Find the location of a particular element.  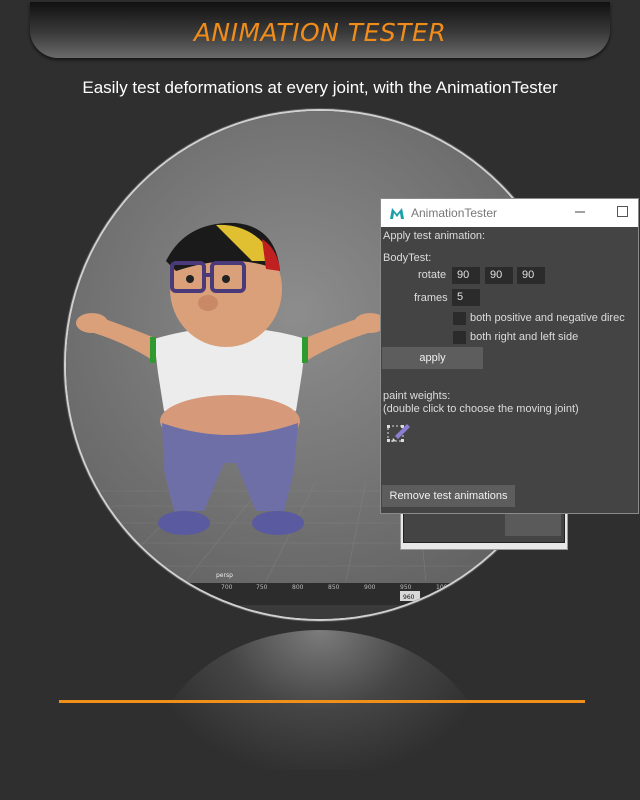

timeline-tick: 1000 is located at coordinates (443, 587).